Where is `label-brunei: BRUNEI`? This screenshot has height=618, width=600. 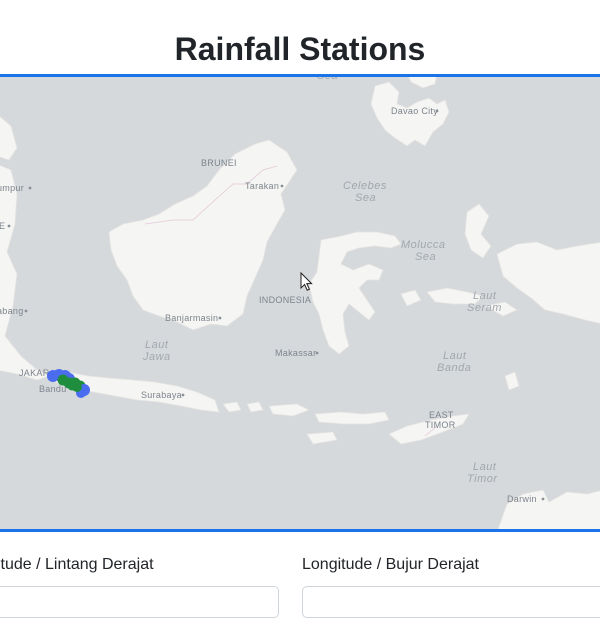
label-brunei: BRUNEI is located at coordinates (219, 163).